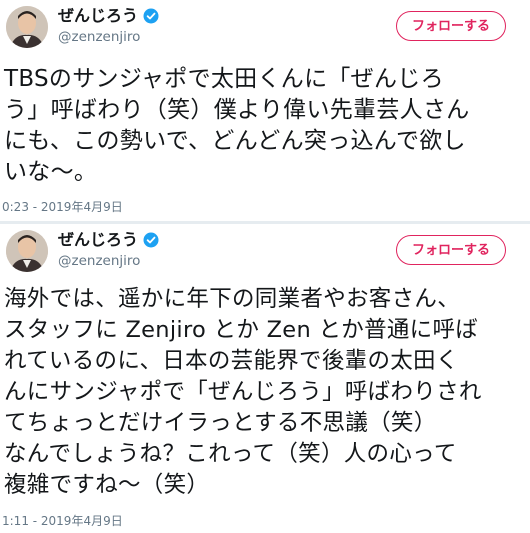 Image resolution: width=530 pixels, height=533 pixels. I want to click on tweet-text-line: 海外では、遥かに年下の同業者やお客さん、, so click(232, 299).